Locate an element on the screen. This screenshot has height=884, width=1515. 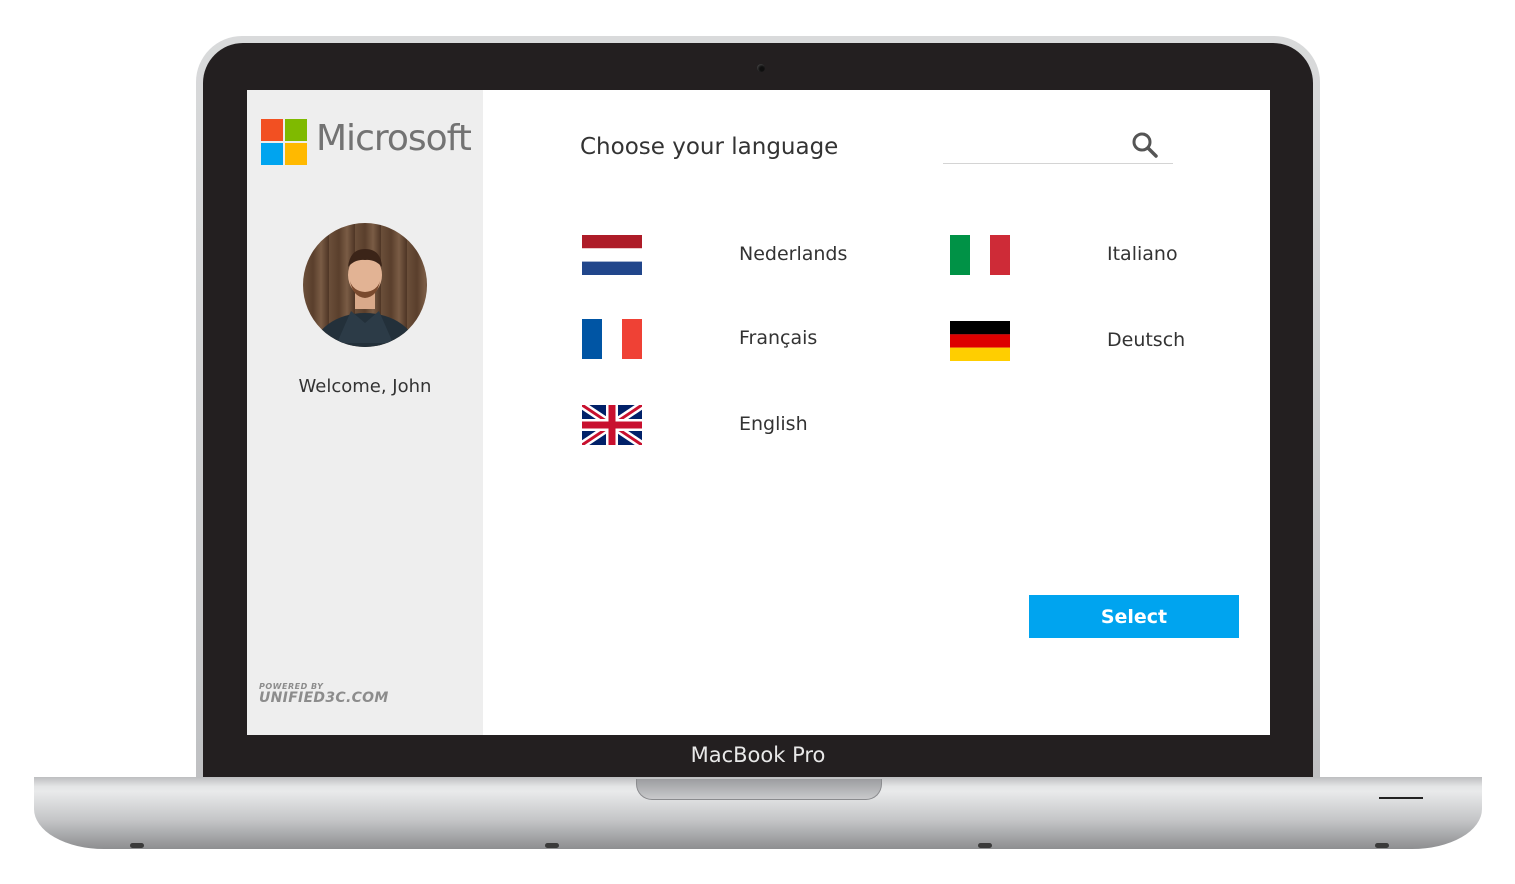
powered-by-logo: POWERED BY UNIFIED3C.COM is located at coordinates (324, 694).